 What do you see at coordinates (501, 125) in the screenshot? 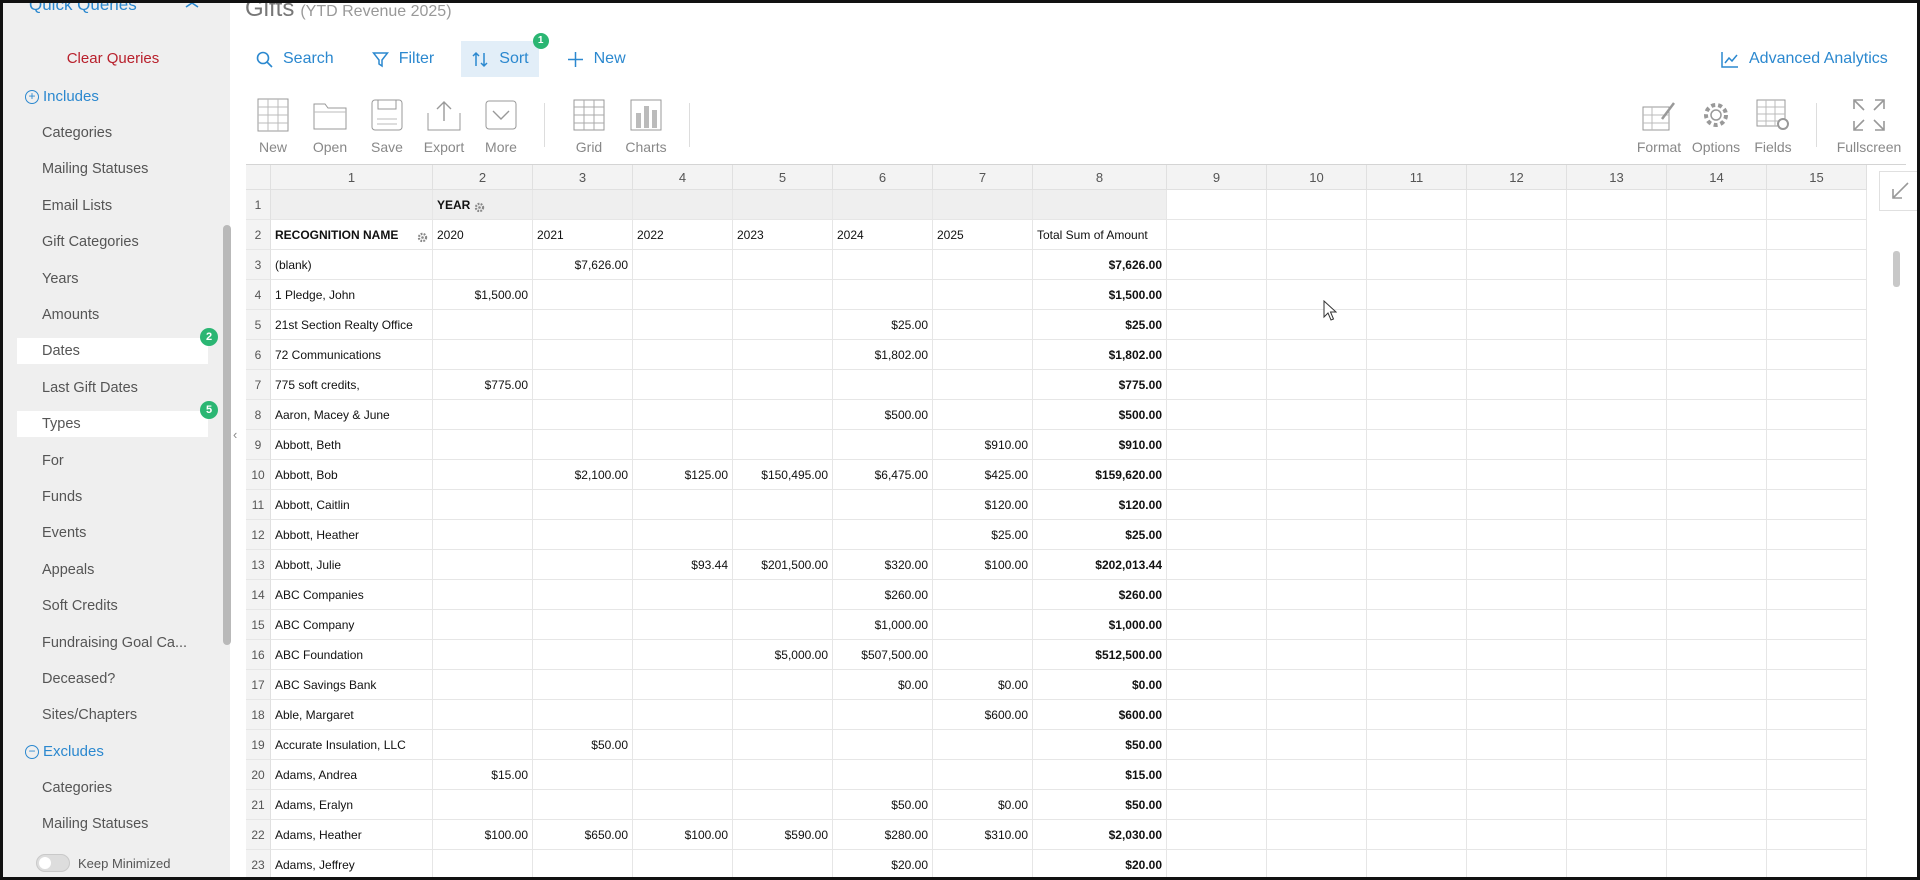
I see `ribbon-more-button: More` at bounding box center [501, 125].